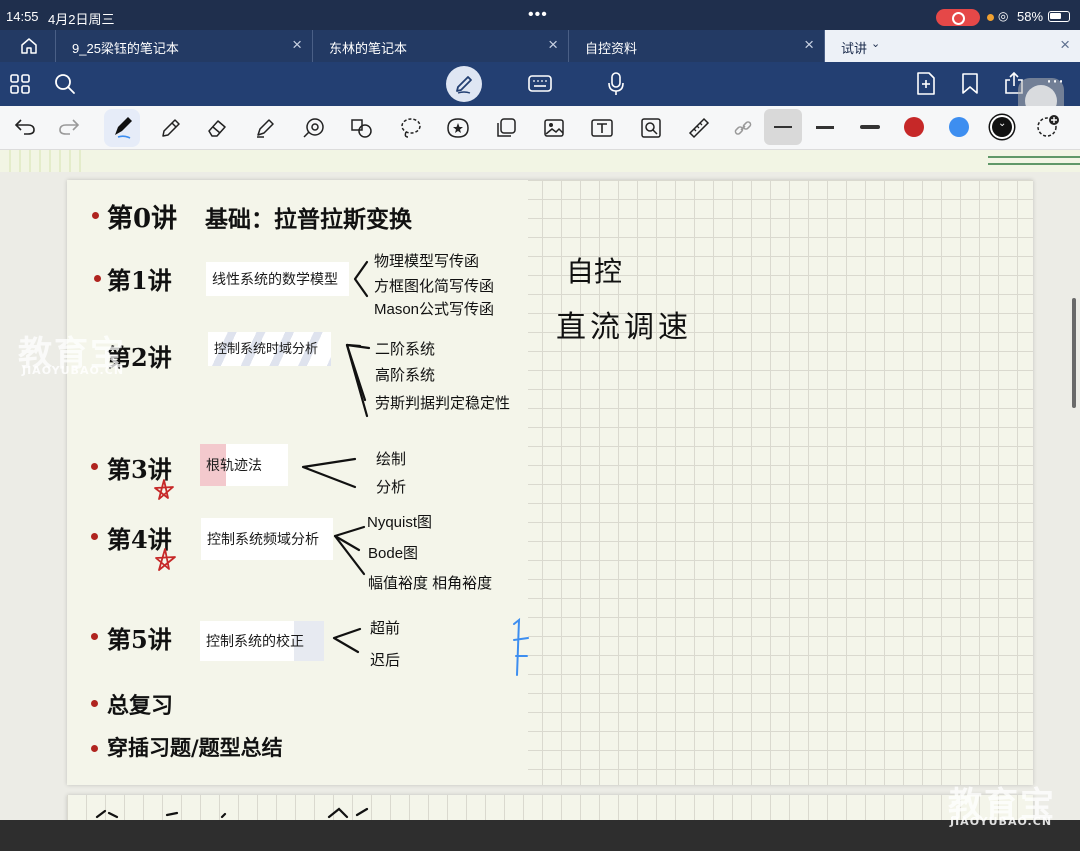 This screenshot has width=1080, height=851. Describe the element at coordinates (458, 128) in the screenshot. I see `sticker-icon` at that location.